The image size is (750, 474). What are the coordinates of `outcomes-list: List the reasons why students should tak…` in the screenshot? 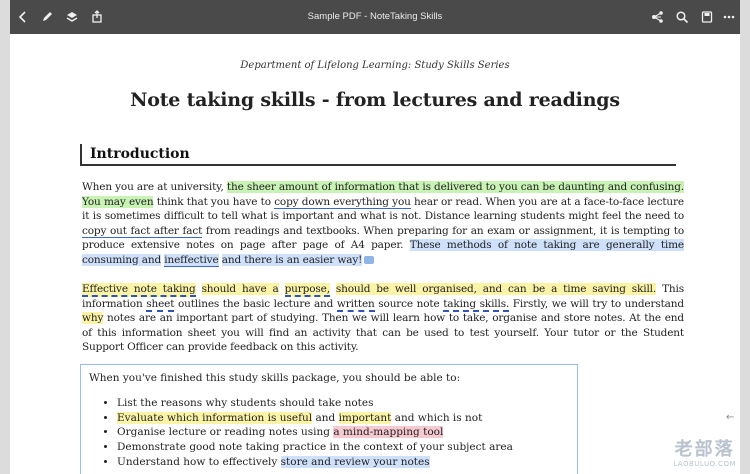 It's located at (329, 433).